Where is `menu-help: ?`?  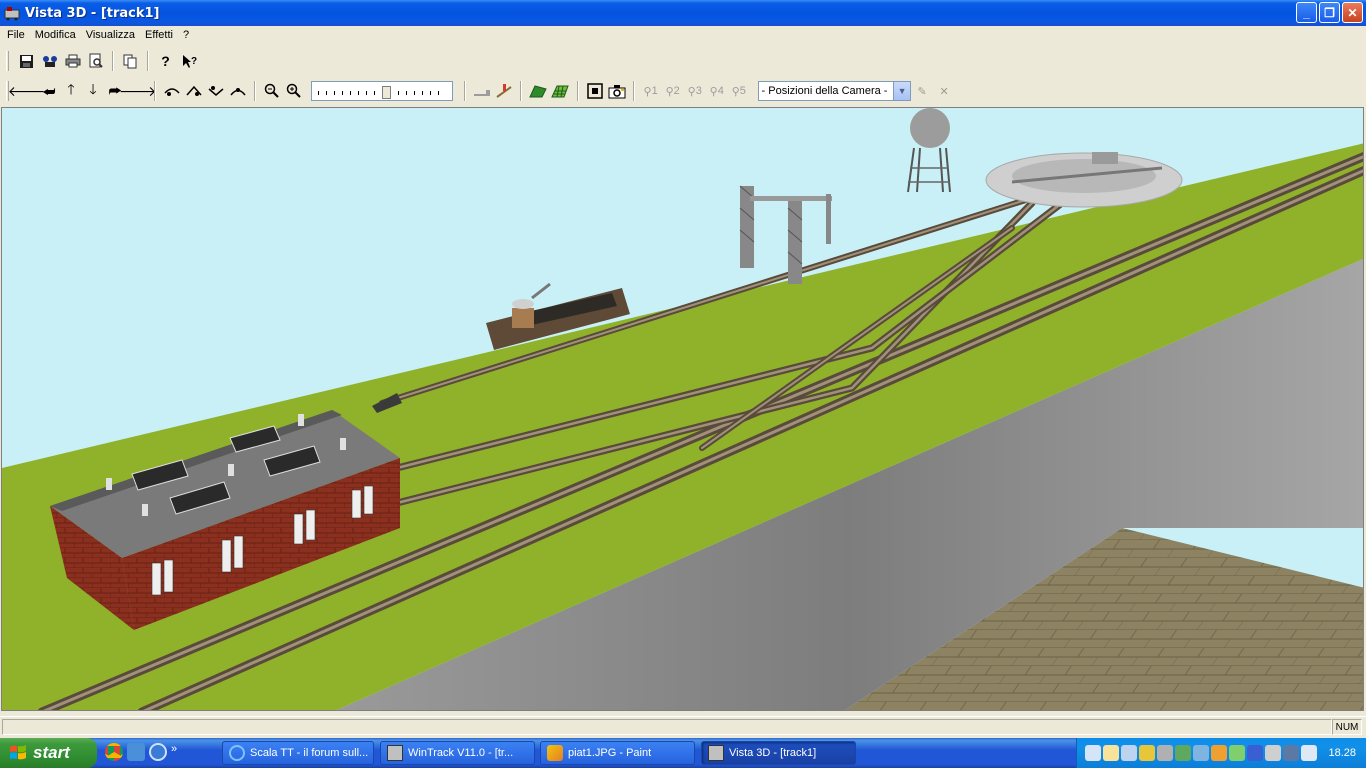
menu-help: ? is located at coordinates (186, 35).